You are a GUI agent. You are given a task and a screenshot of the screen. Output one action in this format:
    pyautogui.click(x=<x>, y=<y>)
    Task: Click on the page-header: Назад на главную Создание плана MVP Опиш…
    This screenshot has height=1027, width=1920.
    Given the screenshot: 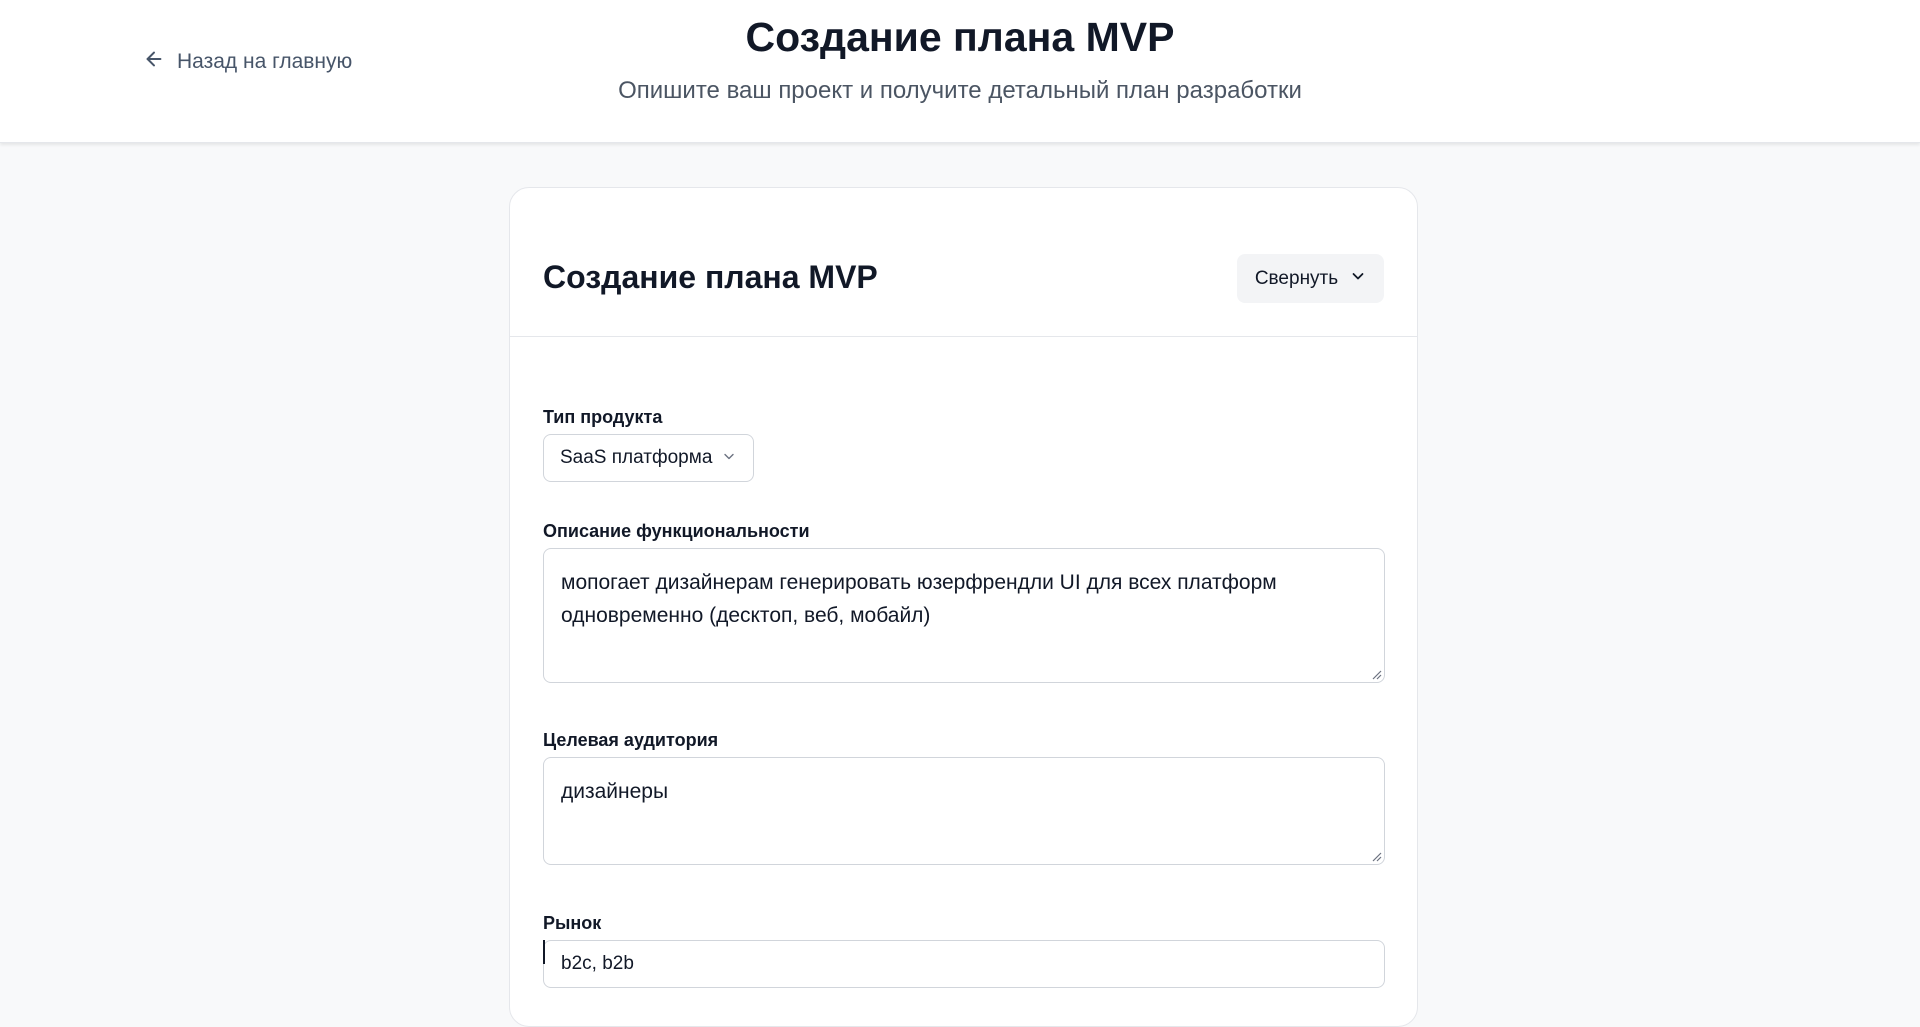 What is the action you would take?
    pyautogui.click(x=960, y=71)
    